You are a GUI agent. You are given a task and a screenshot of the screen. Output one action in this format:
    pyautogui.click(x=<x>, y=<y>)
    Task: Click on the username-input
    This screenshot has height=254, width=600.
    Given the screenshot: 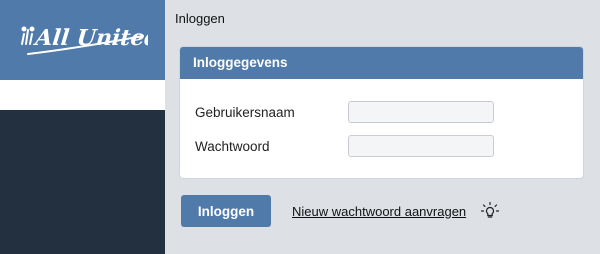 What is the action you would take?
    pyautogui.click(x=421, y=112)
    